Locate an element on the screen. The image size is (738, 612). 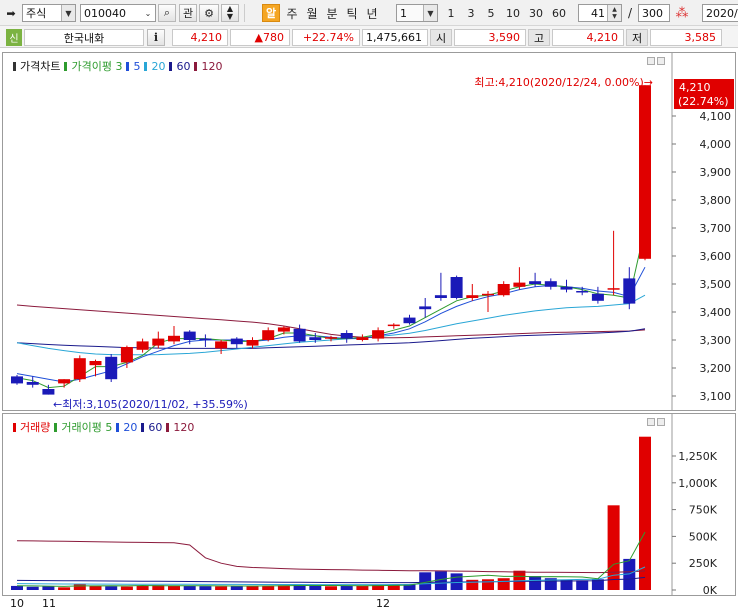
chevron-down-icon: ⌄ is located at coordinates (148, 13).